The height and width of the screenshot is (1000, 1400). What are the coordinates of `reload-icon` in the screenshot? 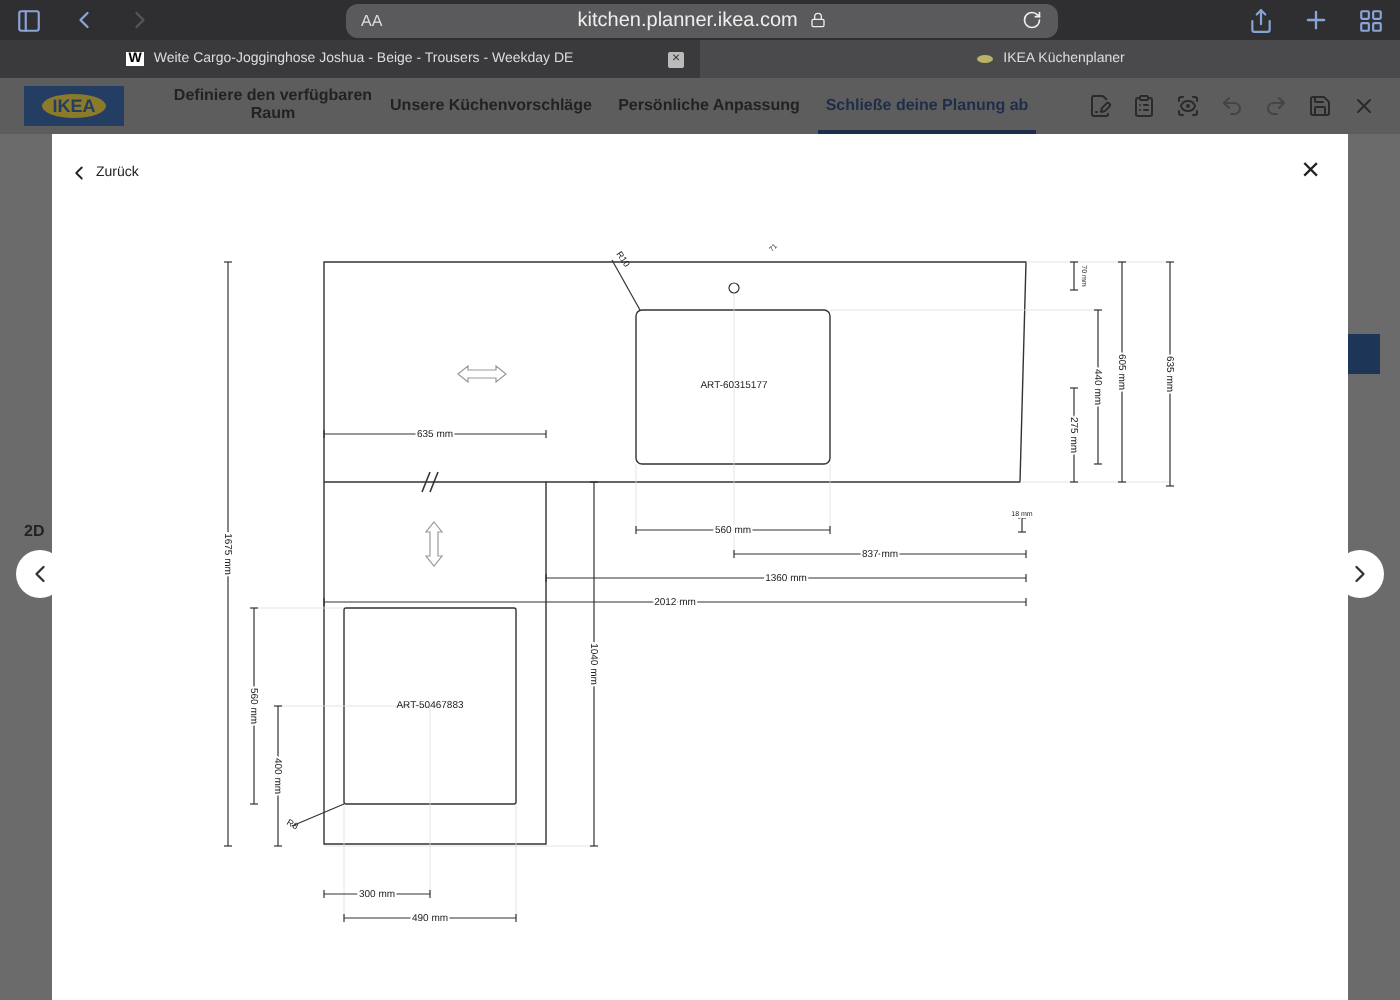 It's located at (1031, 20).